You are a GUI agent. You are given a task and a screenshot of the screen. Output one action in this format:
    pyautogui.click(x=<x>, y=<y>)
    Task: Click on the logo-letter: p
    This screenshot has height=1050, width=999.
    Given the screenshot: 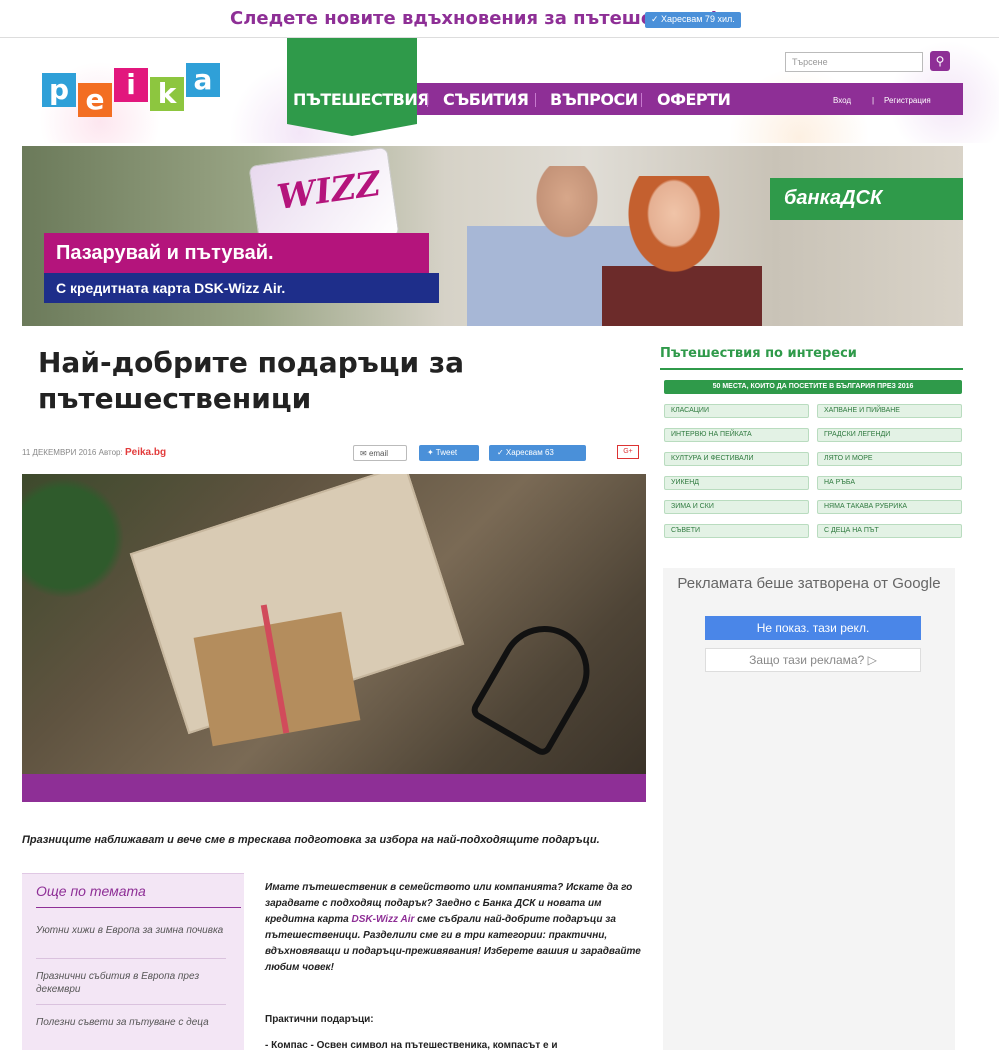 What is the action you would take?
    pyautogui.click(x=59, y=90)
    